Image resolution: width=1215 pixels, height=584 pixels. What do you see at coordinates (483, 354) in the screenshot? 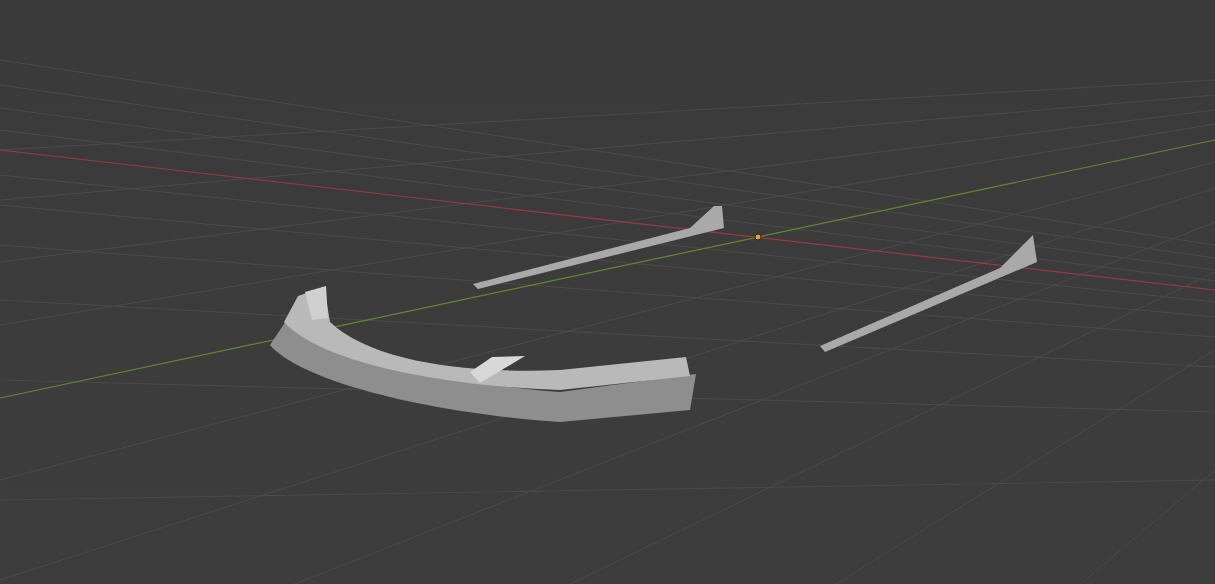
I see `front-lip-drawing` at bounding box center [483, 354].